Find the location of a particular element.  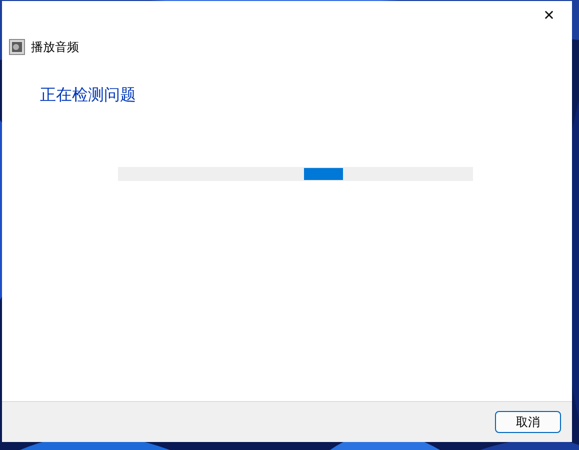

status-heading: 正在检测问题 is located at coordinates (88, 95).